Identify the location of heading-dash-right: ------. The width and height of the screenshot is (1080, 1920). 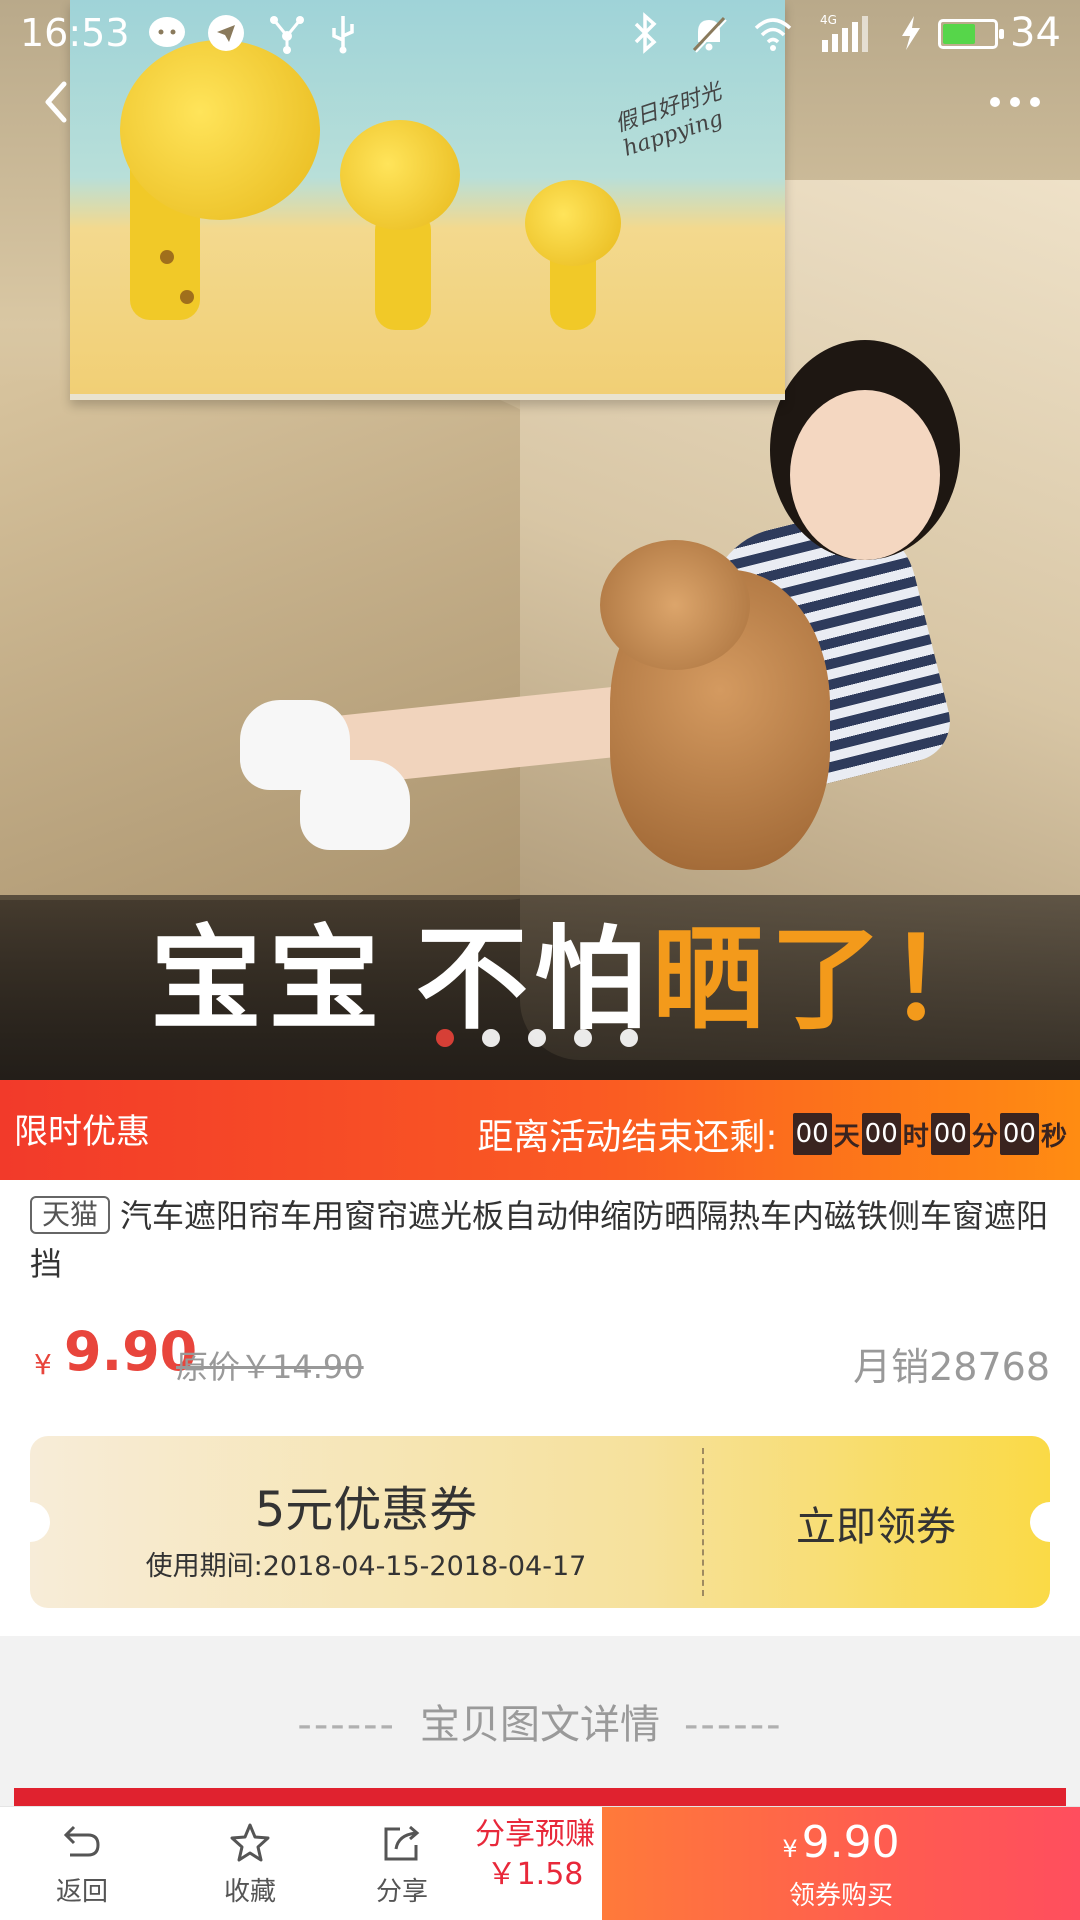
(733, 1725).